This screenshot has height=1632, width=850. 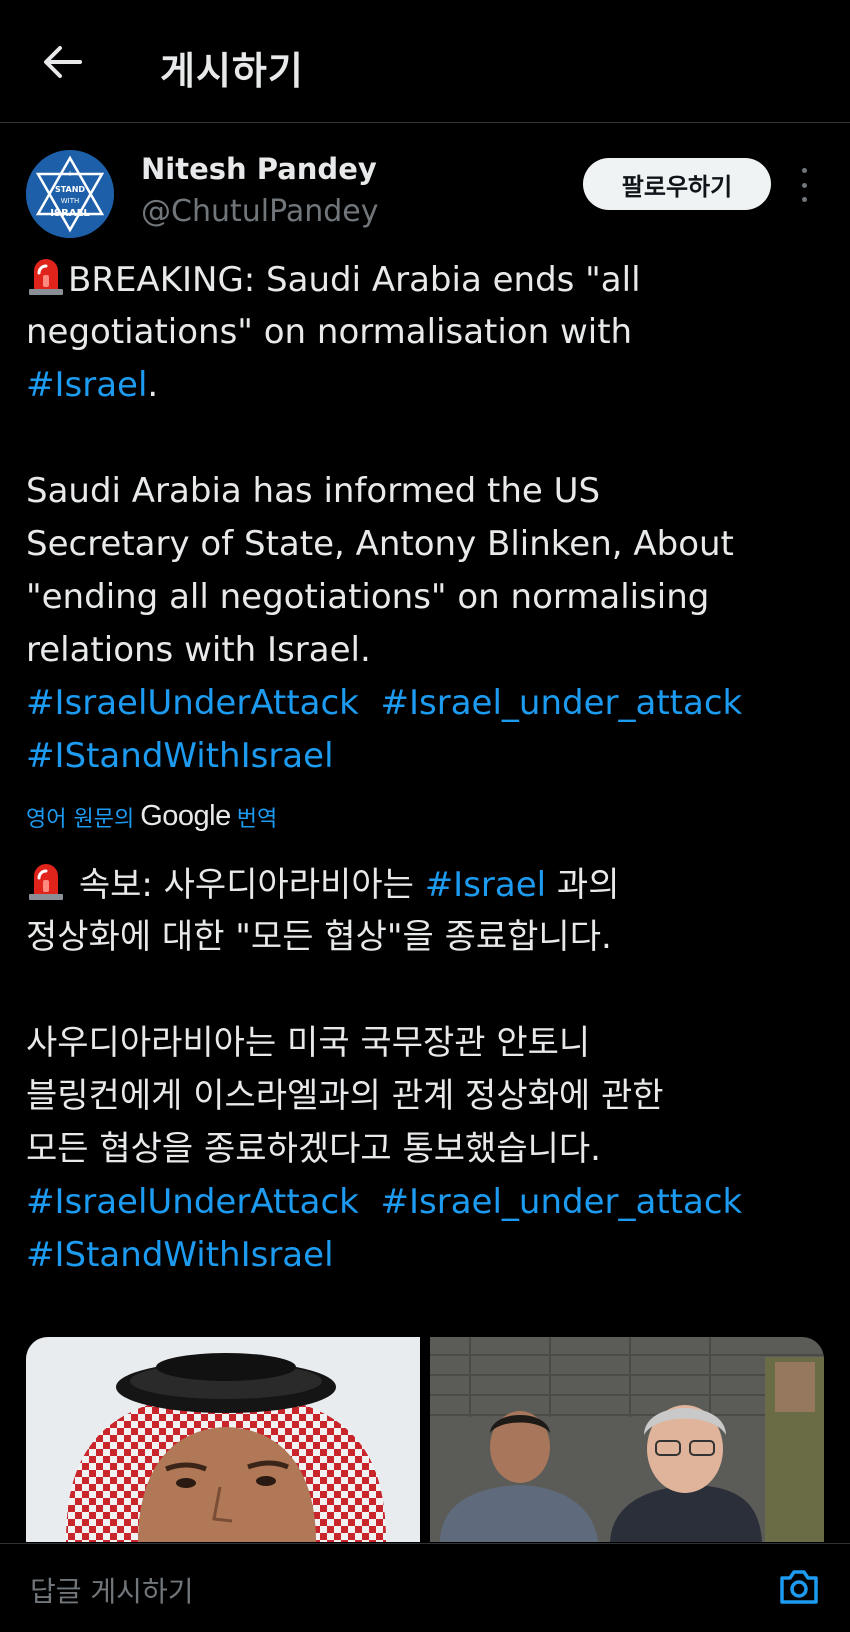 What do you see at coordinates (368, 597) in the screenshot?
I see `tweet-line: "ending all negotiations" on normalising` at bounding box center [368, 597].